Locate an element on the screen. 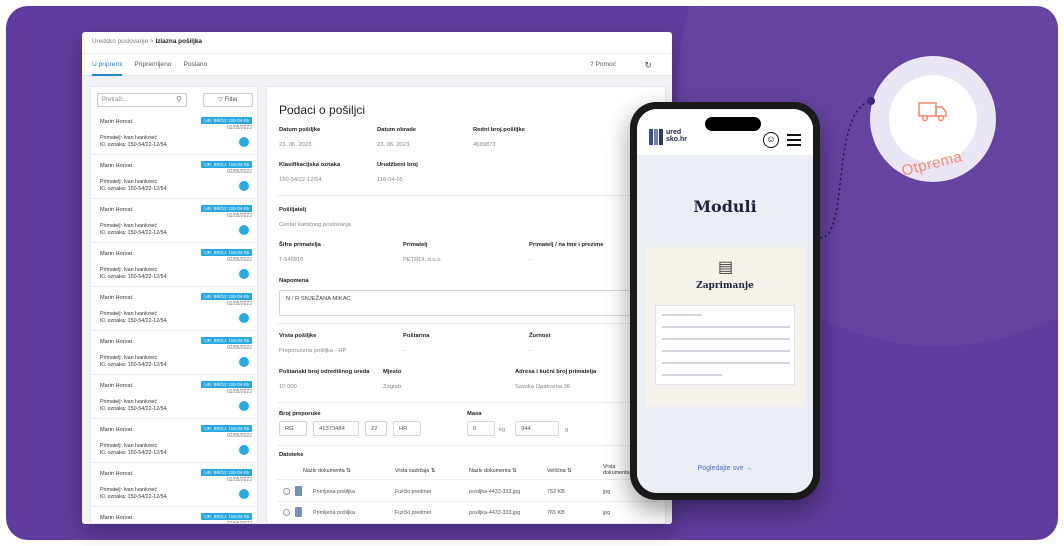 The width and height of the screenshot is (1064, 546). logo-text: ured sko.hr is located at coordinates (676, 136).